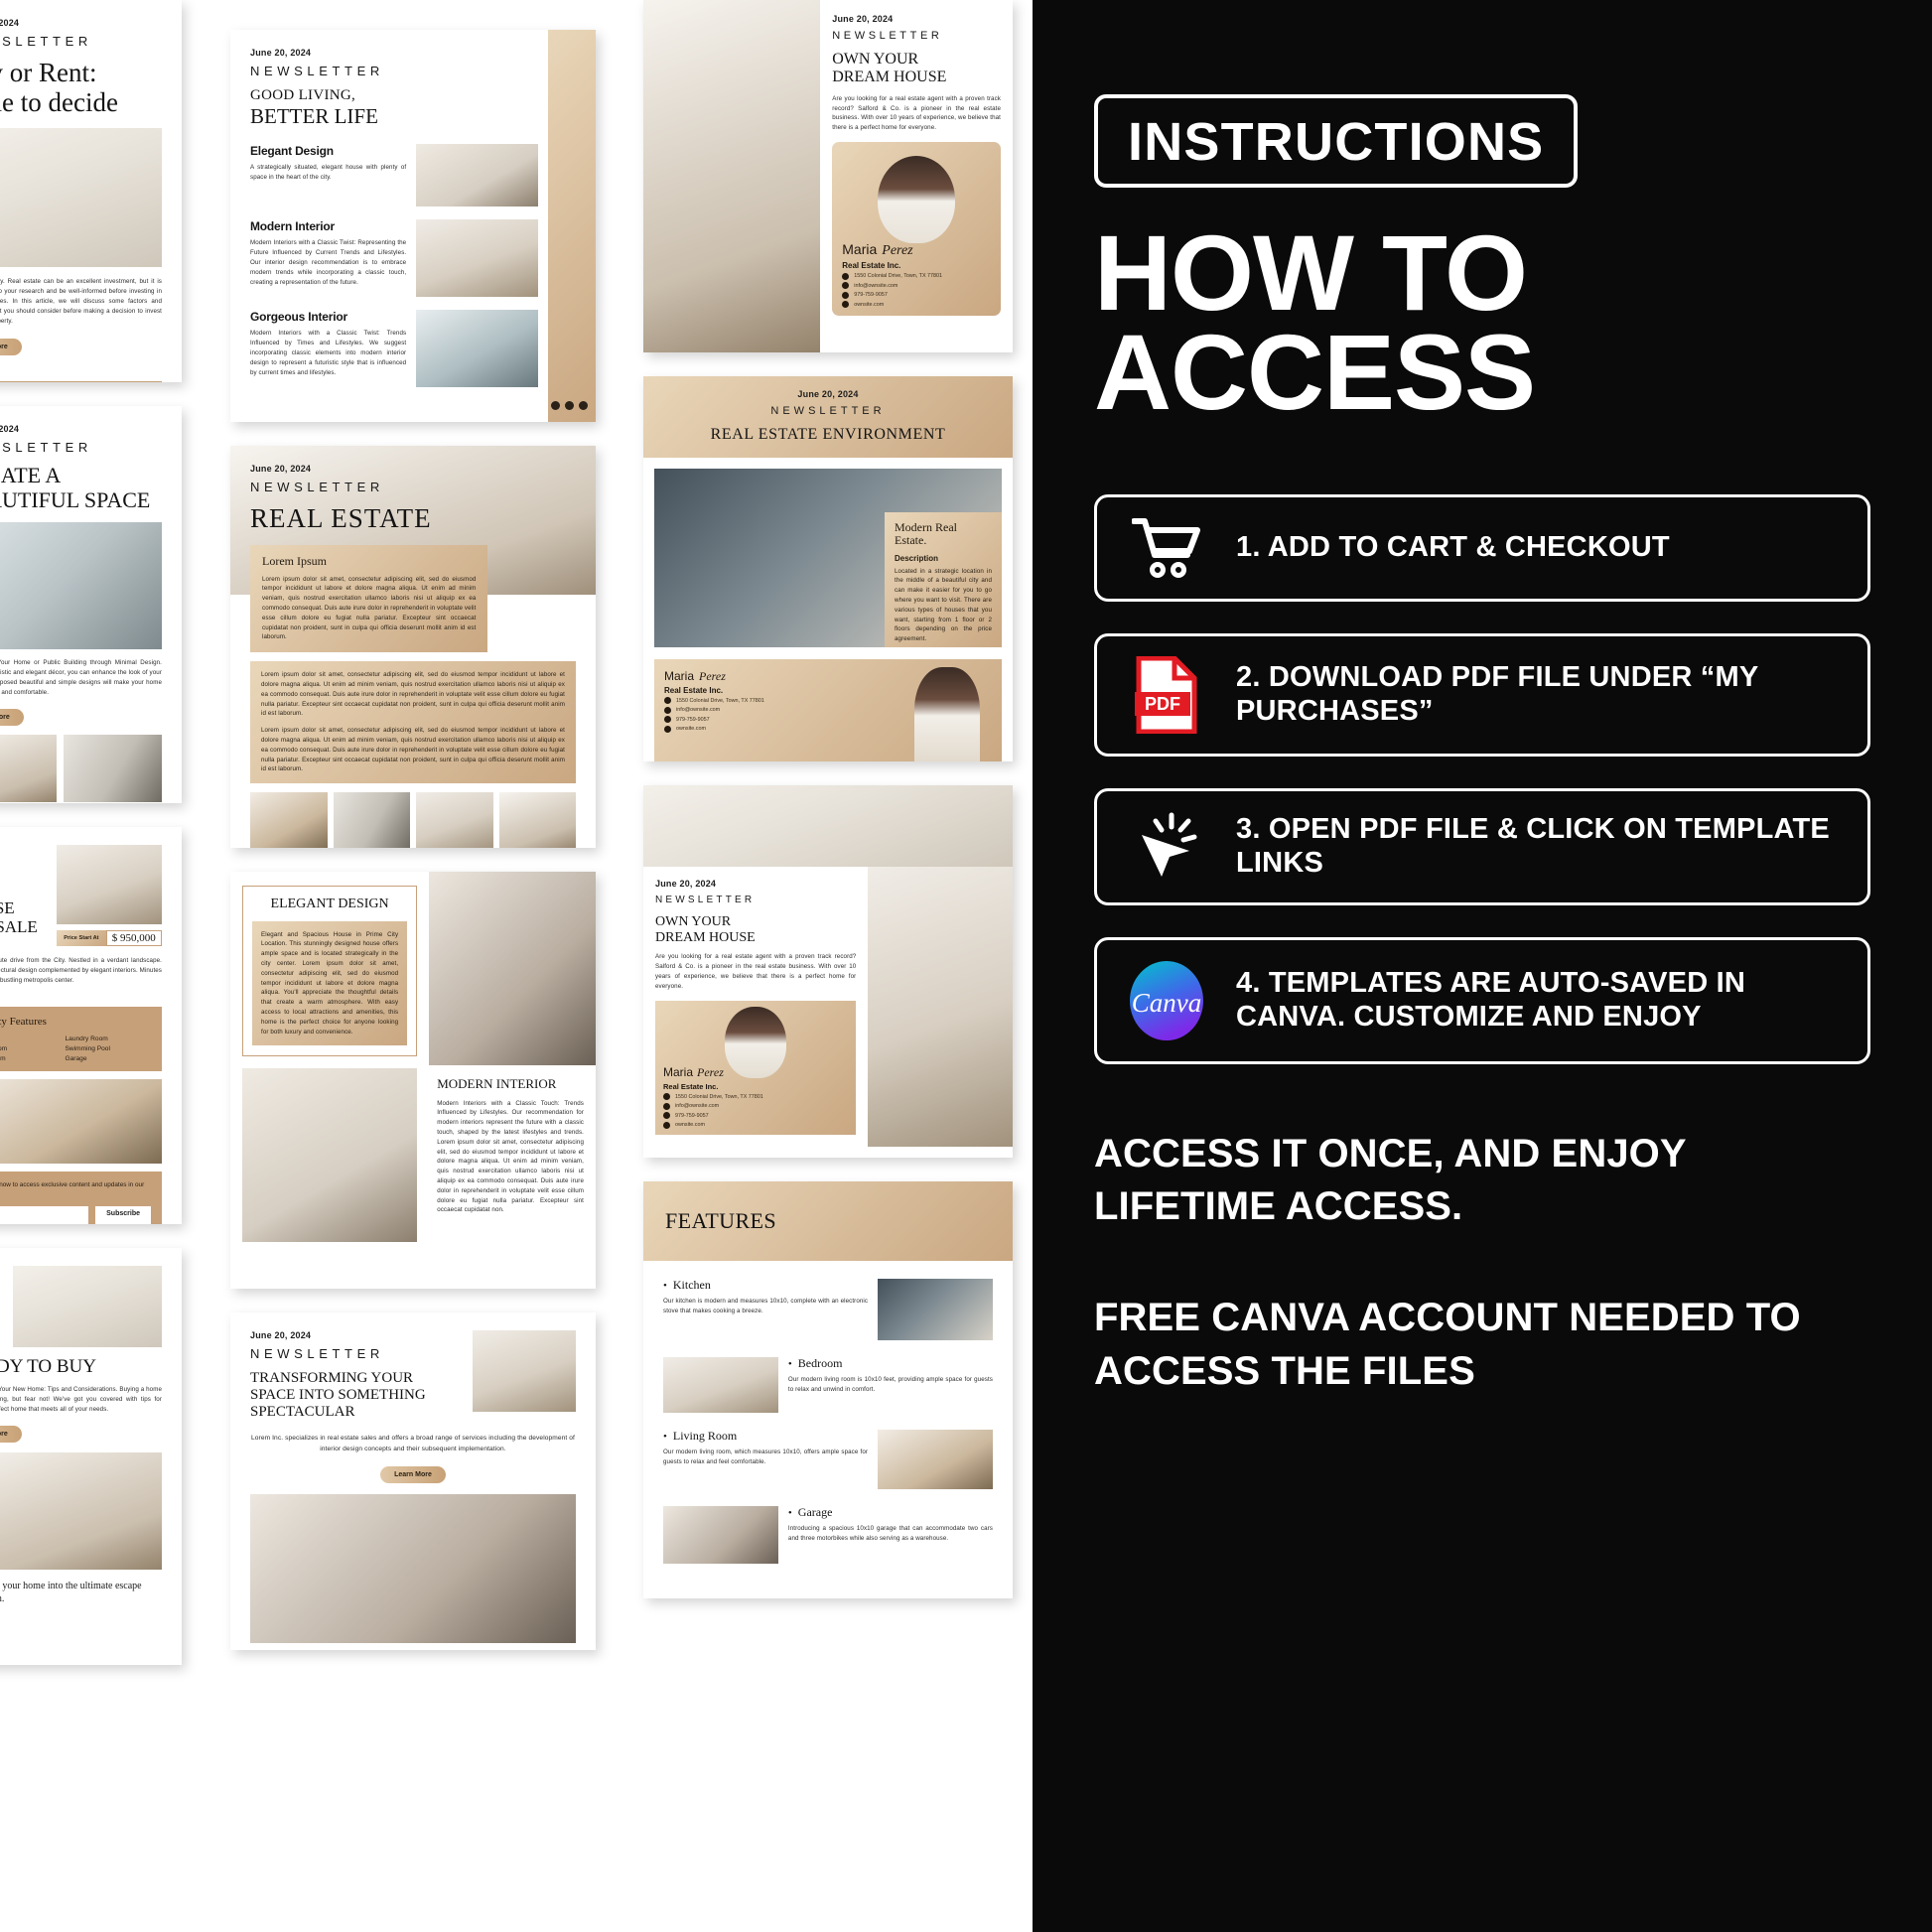 The image size is (1932, 1932). I want to click on section-photo, so click(477, 175).